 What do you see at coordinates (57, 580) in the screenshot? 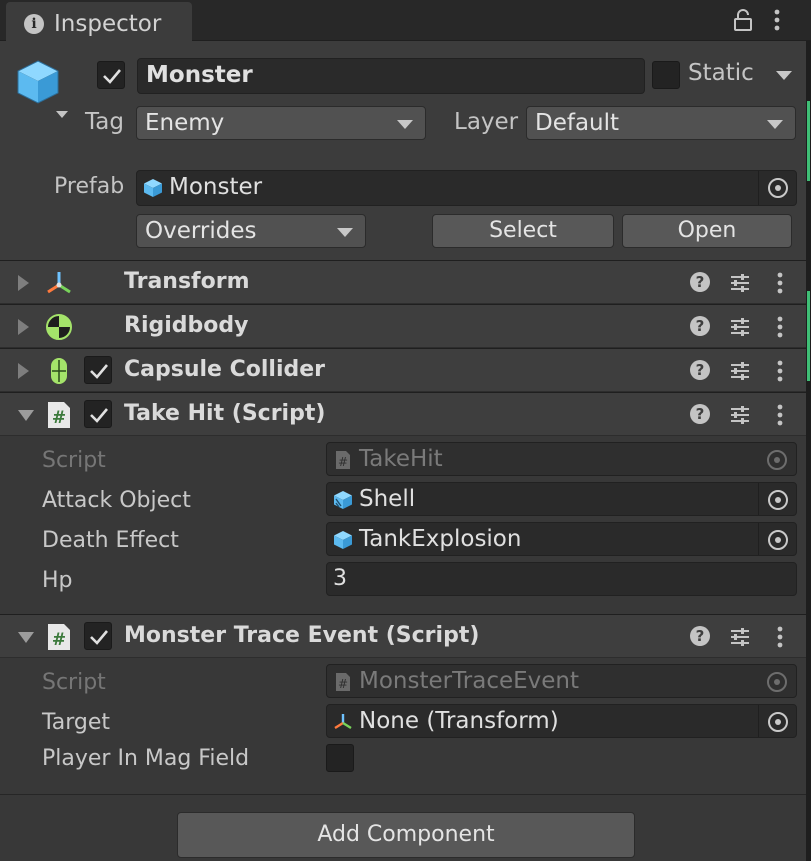
I see `hp-label: Hp` at bounding box center [57, 580].